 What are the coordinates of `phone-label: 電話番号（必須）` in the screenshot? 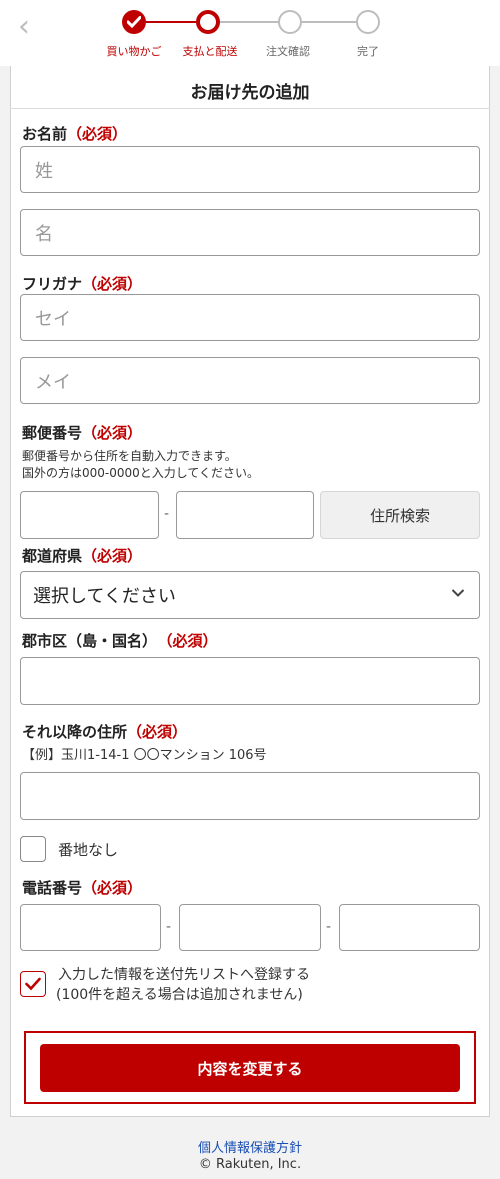 It's located at (82, 888).